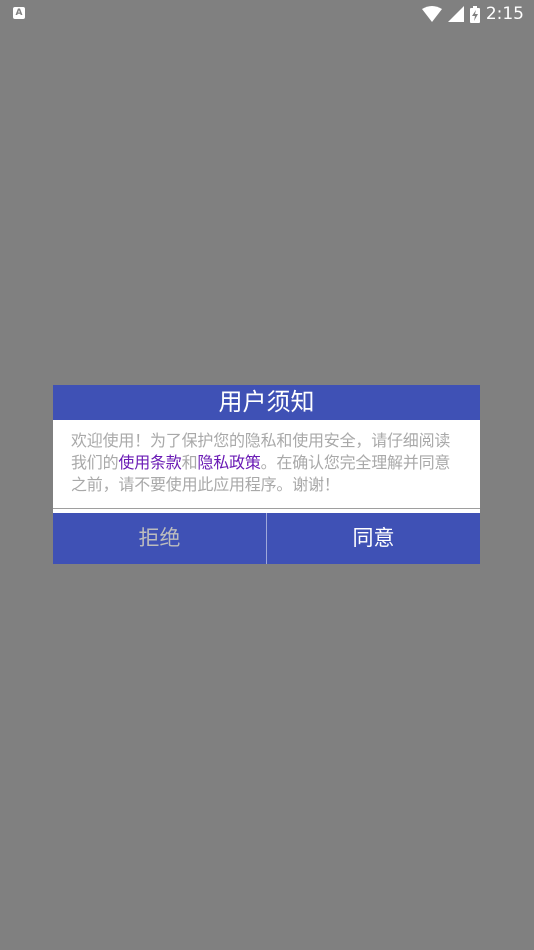 Image resolution: width=534 pixels, height=950 pixels. What do you see at coordinates (19, 13) in the screenshot?
I see `notification-app-icon: A` at bounding box center [19, 13].